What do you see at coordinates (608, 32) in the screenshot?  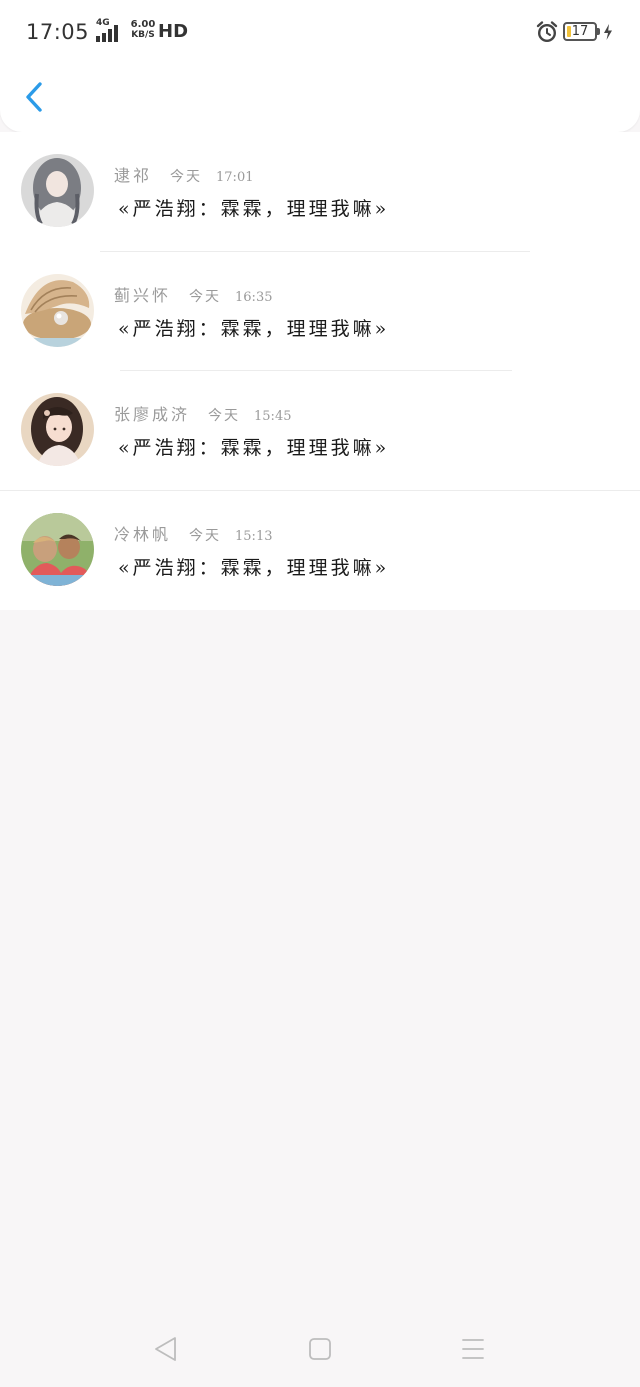 I see `lightning-bolt-icon` at bounding box center [608, 32].